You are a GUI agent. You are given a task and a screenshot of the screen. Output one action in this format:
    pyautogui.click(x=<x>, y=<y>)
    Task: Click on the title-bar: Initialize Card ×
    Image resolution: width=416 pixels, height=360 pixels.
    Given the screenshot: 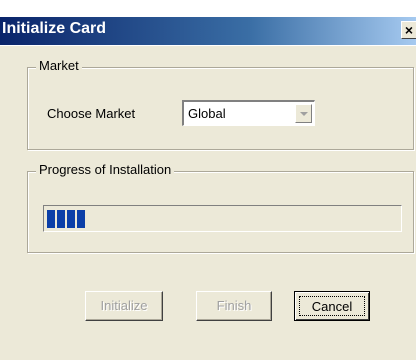 What is the action you would take?
    pyautogui.click(x=208, y=23)
    